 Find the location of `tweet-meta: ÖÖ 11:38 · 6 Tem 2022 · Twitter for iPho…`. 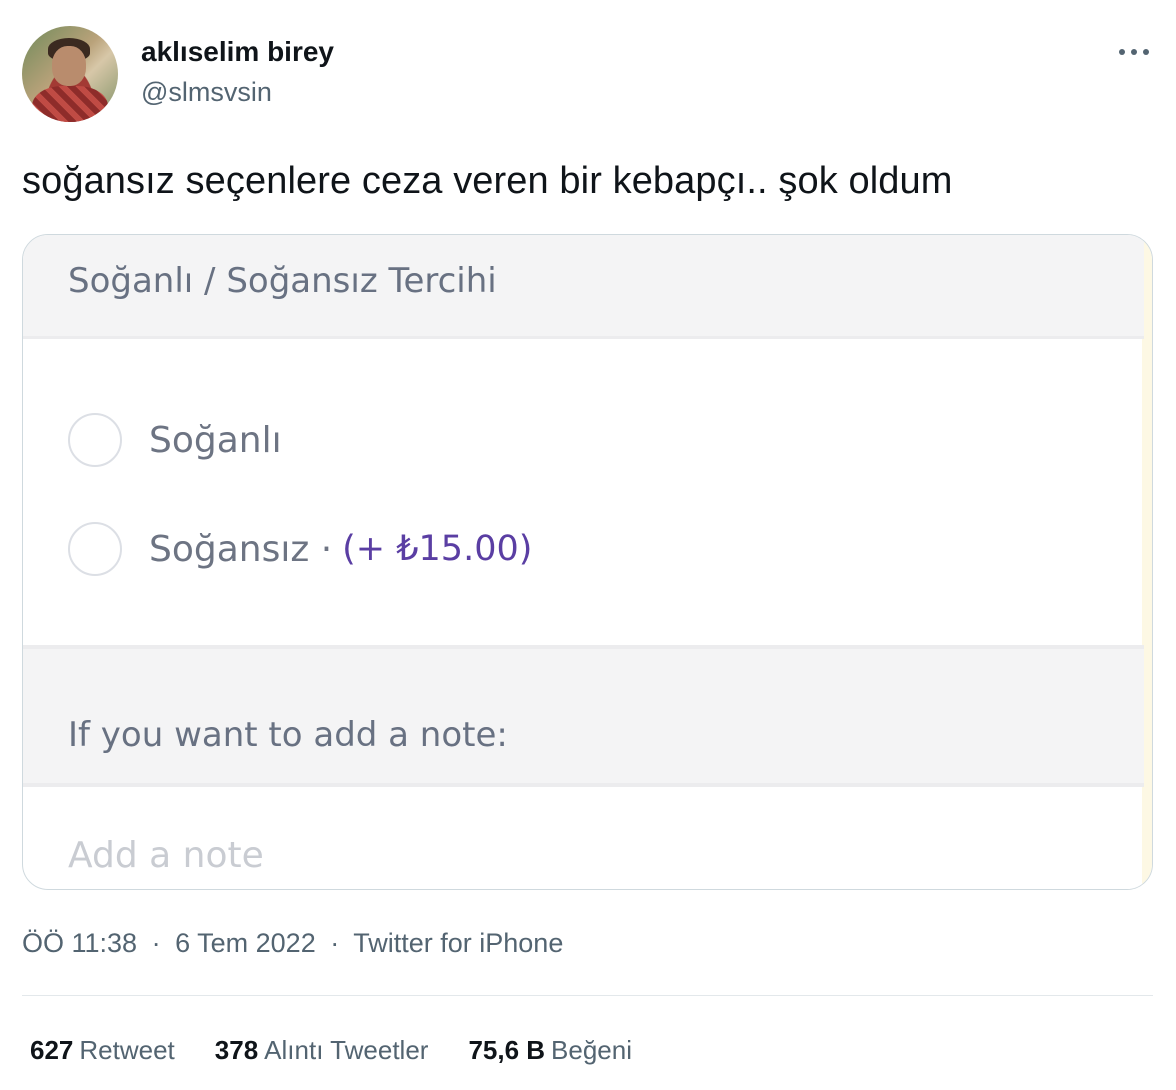

tweet-meta: ÖÖ 11:38 · 6 Tem 2022 · Twitter for iPho… is located at coordinates (292, 943).